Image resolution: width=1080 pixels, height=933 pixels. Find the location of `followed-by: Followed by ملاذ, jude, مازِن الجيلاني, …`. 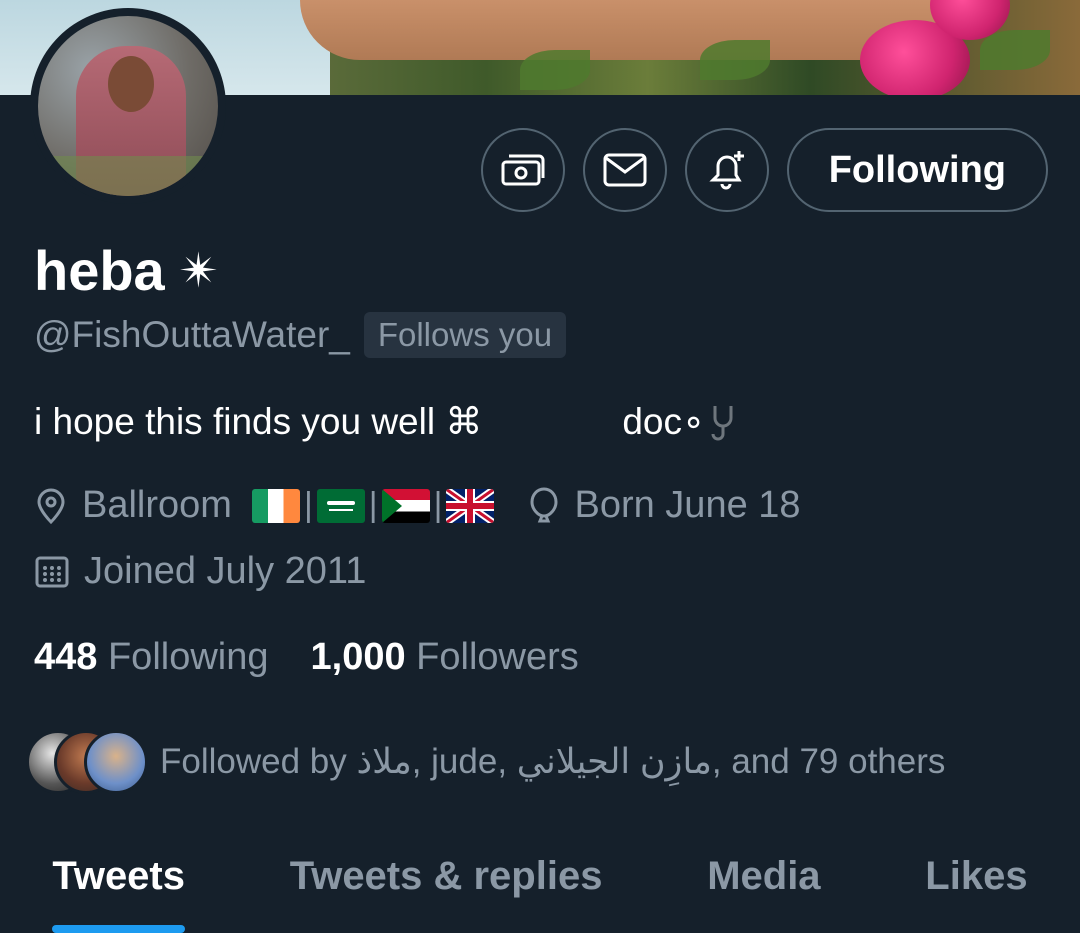

followed-by: Followed by ملاذ, jude, مازِن الجيلاني, … is located at coordinates (485, 762).